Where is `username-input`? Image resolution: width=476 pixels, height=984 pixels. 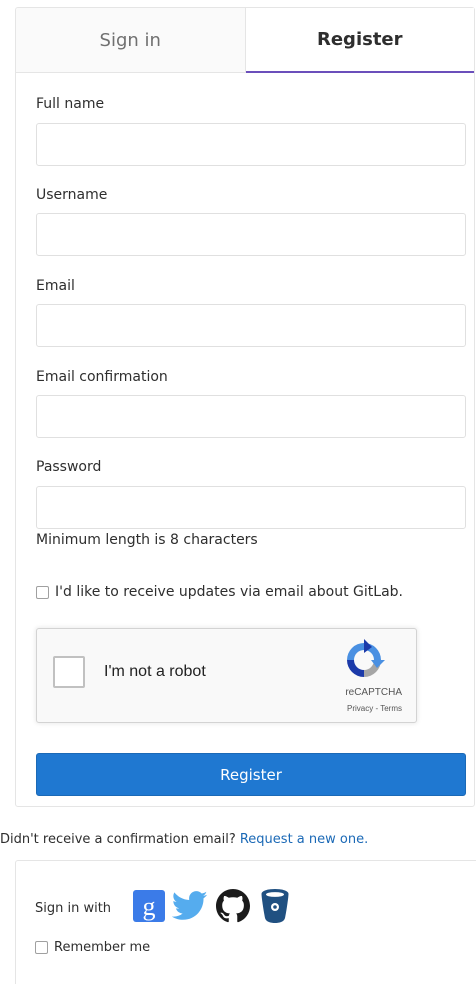 username-input is located at coordinates (251, 234).